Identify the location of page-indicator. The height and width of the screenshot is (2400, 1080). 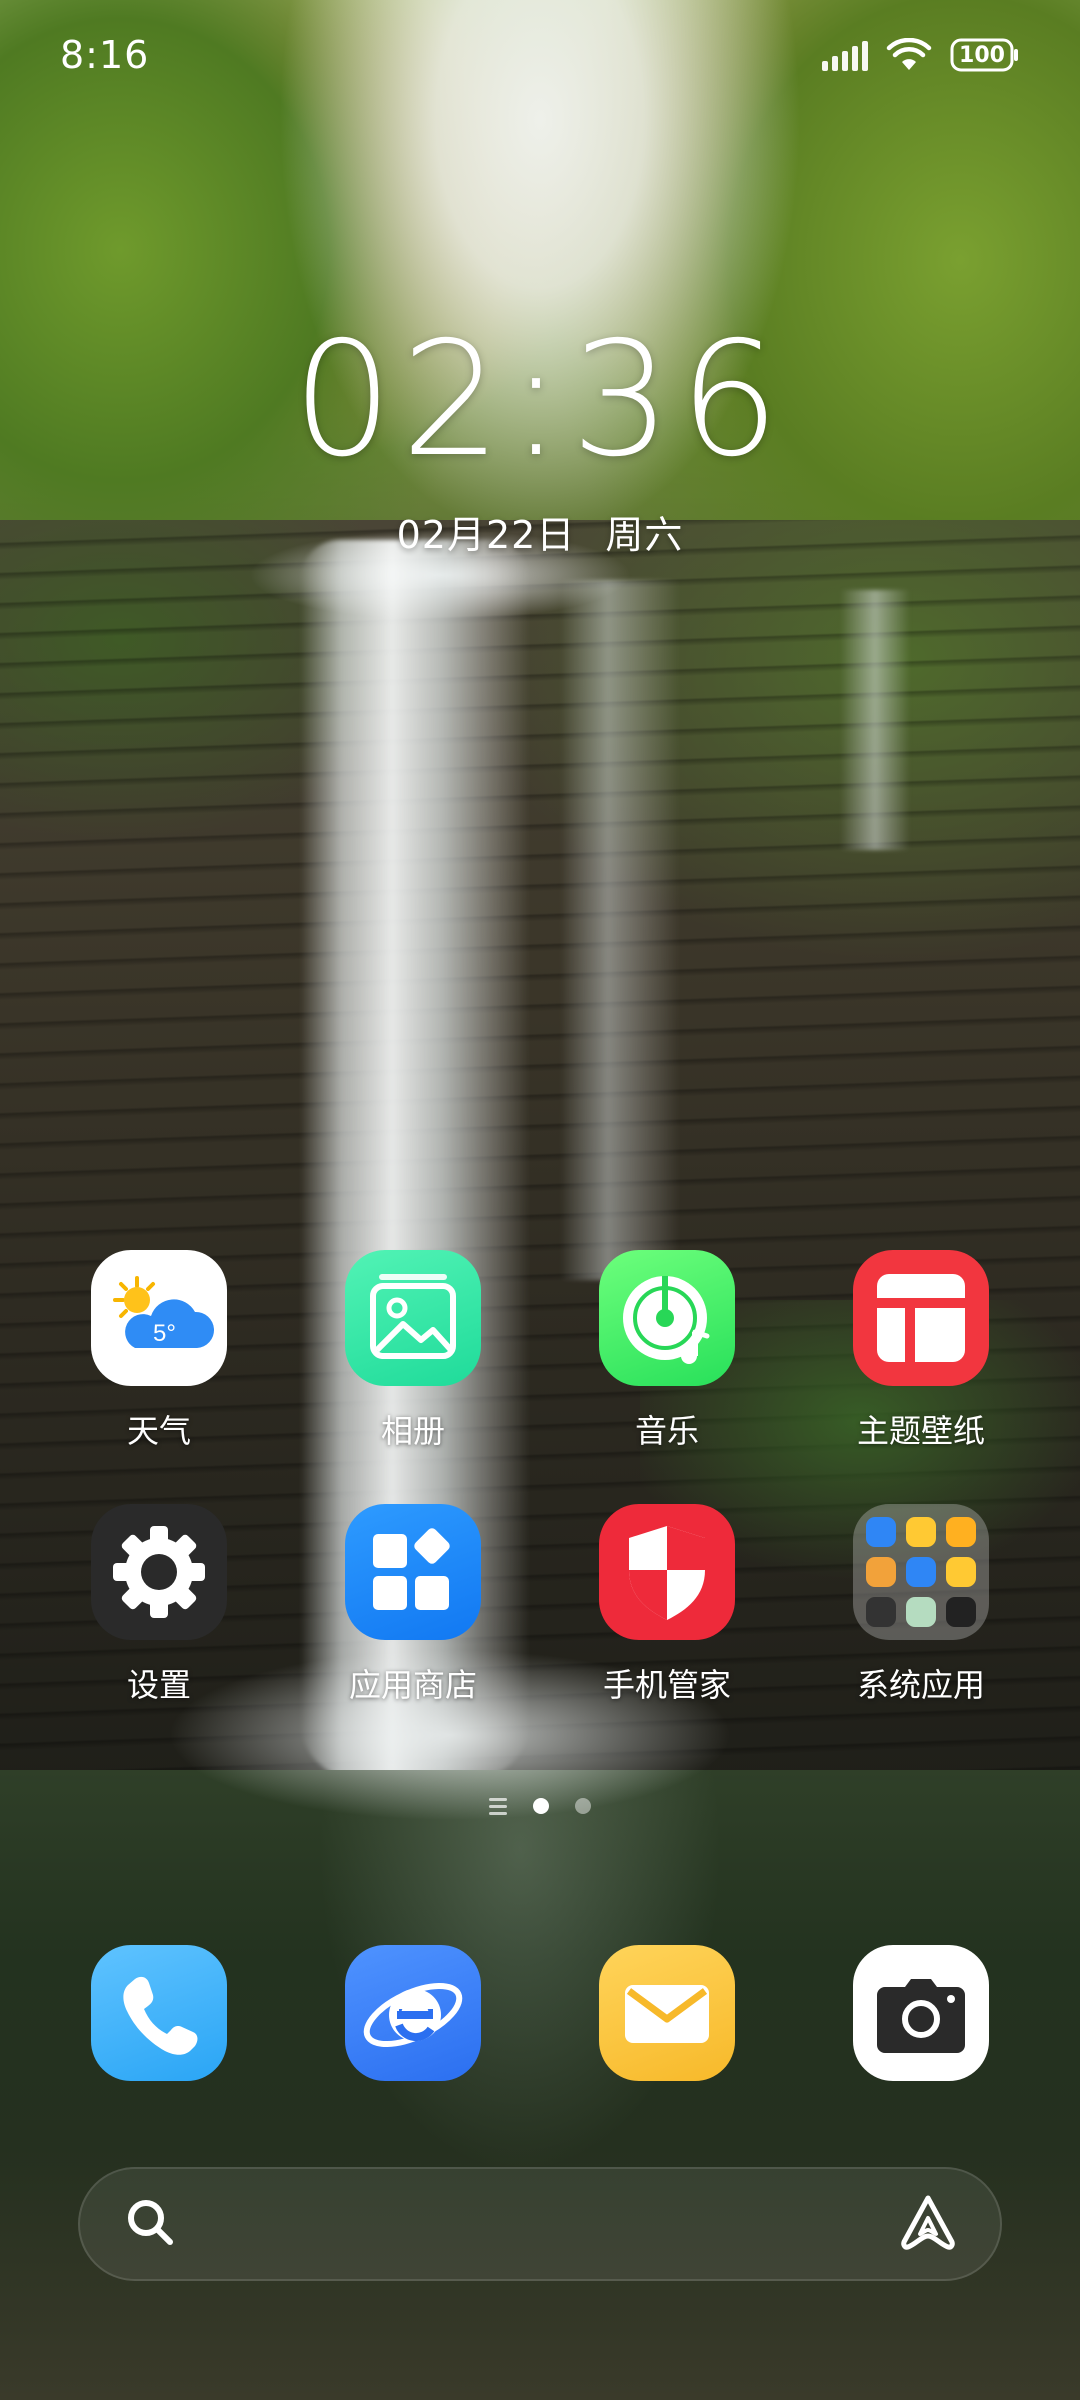
(540, 1806).